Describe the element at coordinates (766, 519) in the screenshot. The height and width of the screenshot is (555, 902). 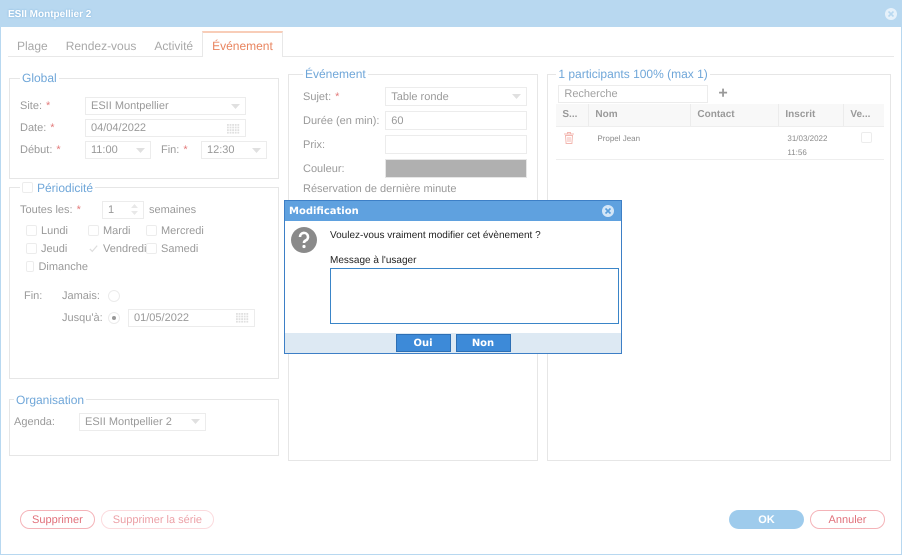
I see `ok-button: OK` at that location.